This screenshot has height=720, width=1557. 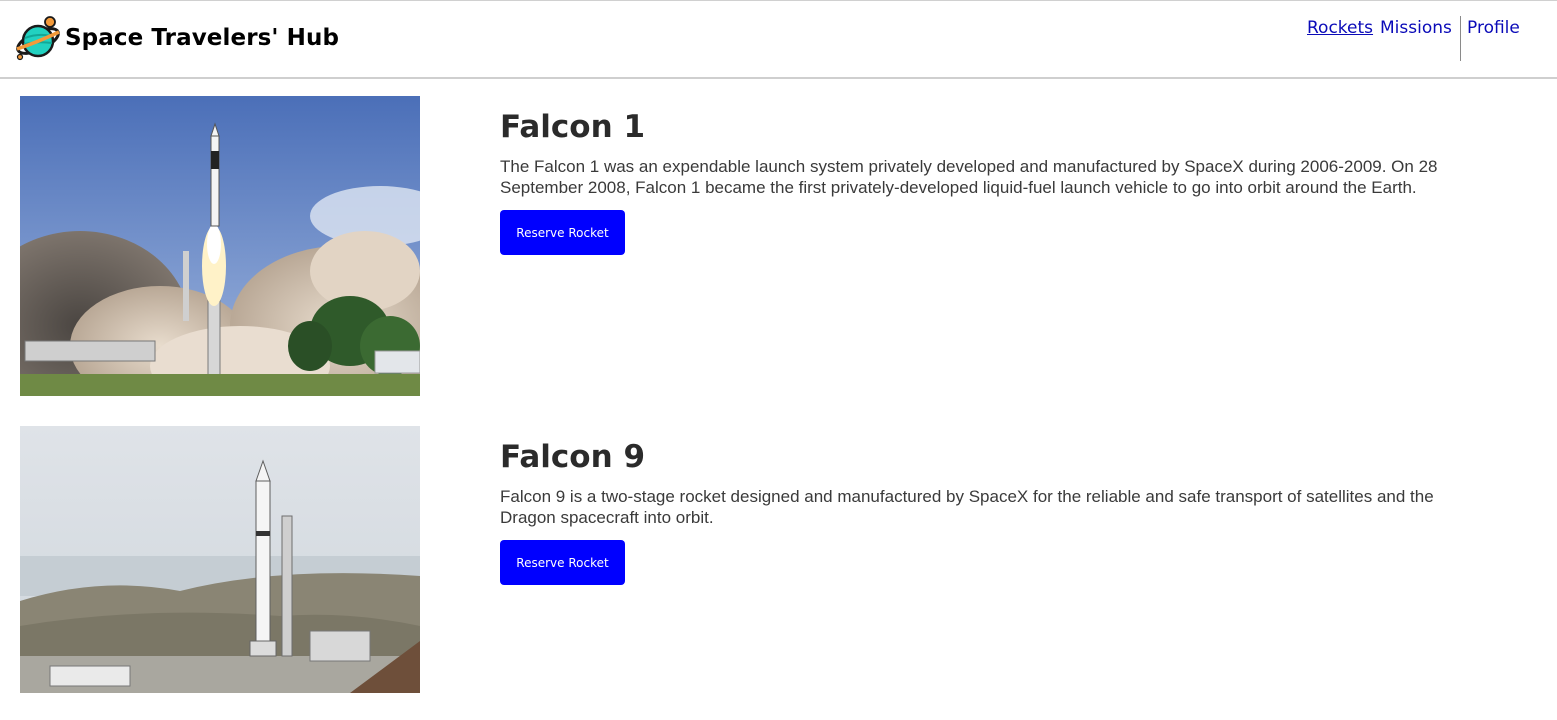 I want to click on nav-link-missions: Missions, so click(x=1416, y=28).